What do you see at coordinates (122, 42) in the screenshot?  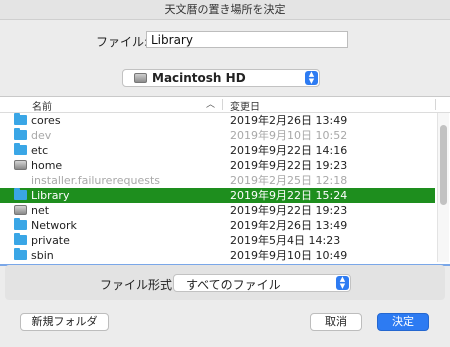 I see `filename-label: ファイル:` at bounding box center [122, 42].